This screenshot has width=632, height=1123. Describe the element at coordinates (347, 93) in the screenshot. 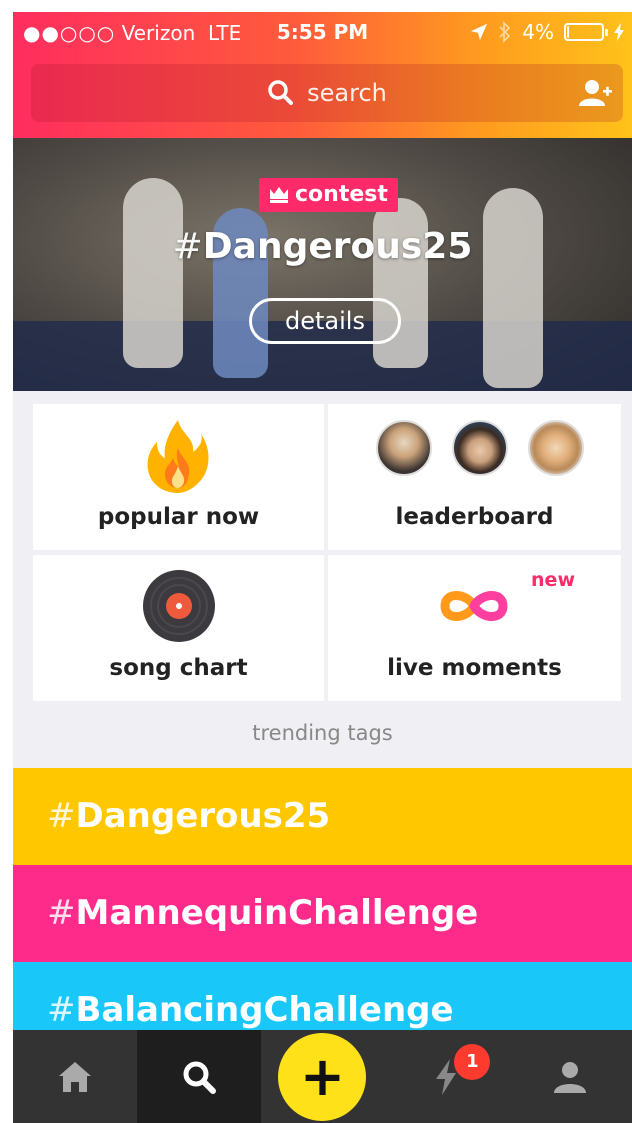

I see `search-placeholder: search` at that location.